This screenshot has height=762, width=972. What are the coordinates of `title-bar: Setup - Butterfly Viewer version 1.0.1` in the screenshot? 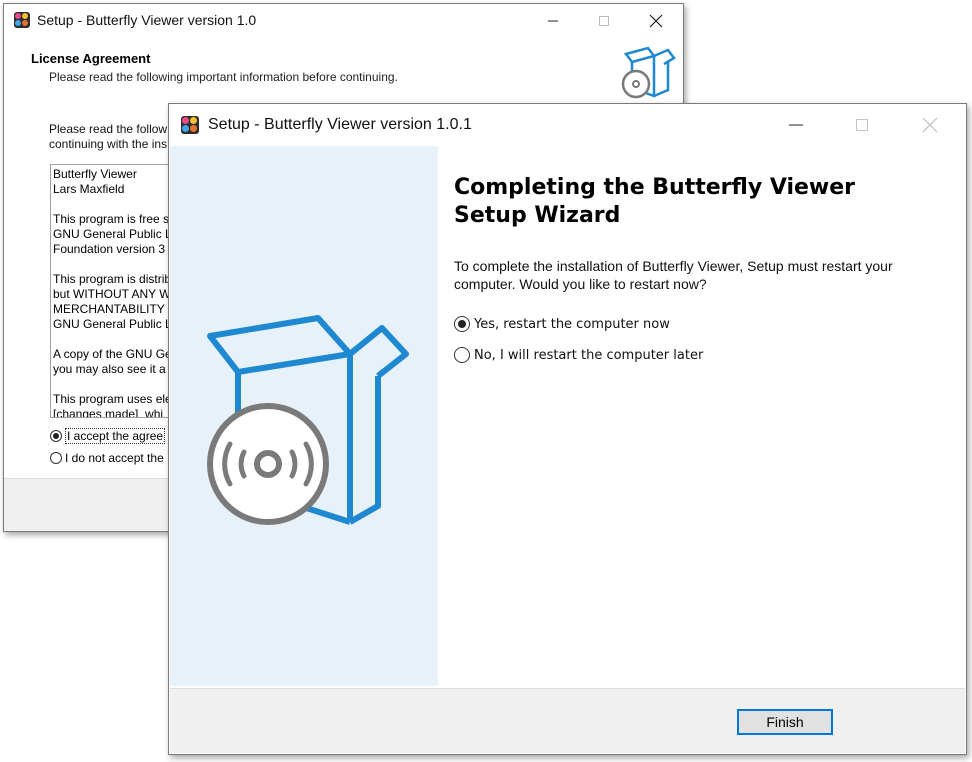 It's located at (567, 124).